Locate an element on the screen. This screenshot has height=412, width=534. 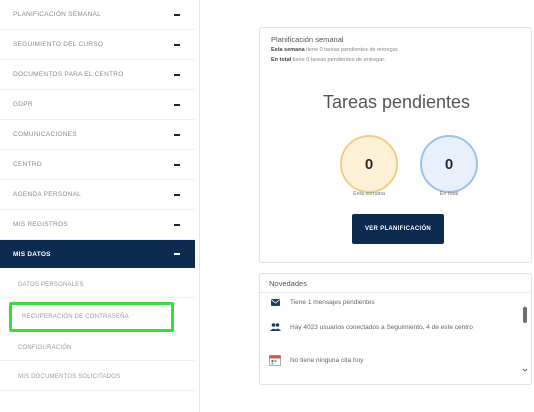
news-divider is located at coordinates (395, 292).